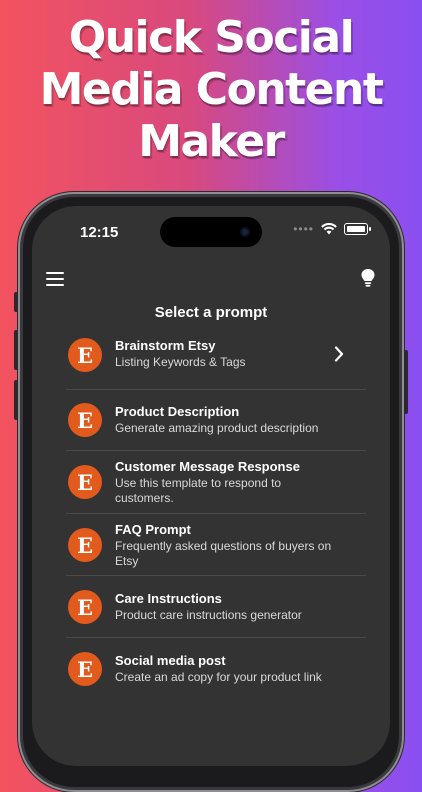 The height and width of the screenshot is (792, 422). I want to click on prompt-subtitle: Generate amazing product description, so click(217, 428).